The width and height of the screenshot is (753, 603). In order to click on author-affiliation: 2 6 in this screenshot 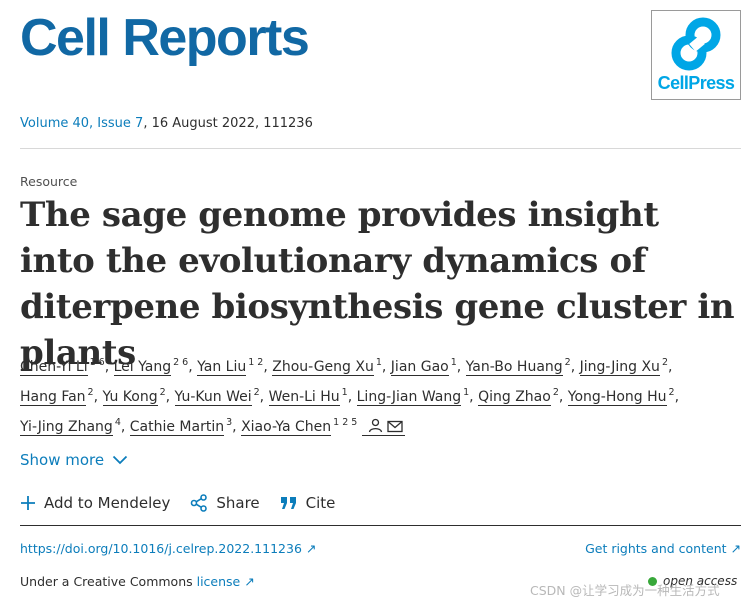, I will do `click(181, 362)`.